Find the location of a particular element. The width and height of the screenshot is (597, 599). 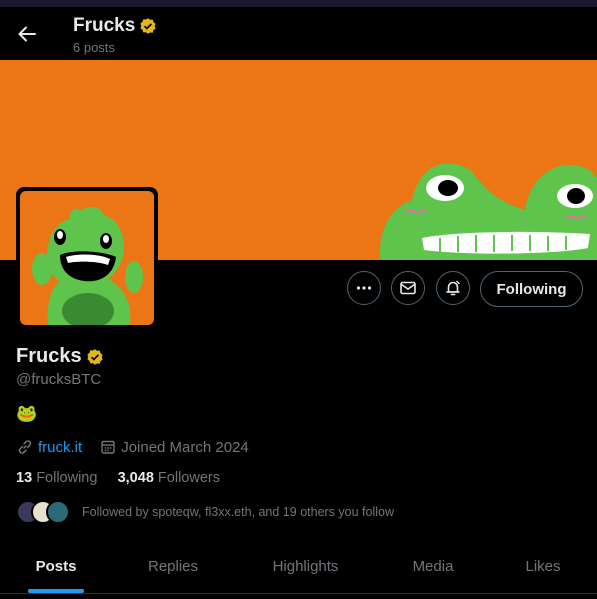

following-count-link: 13 Following is located at coordinates (56, 478).